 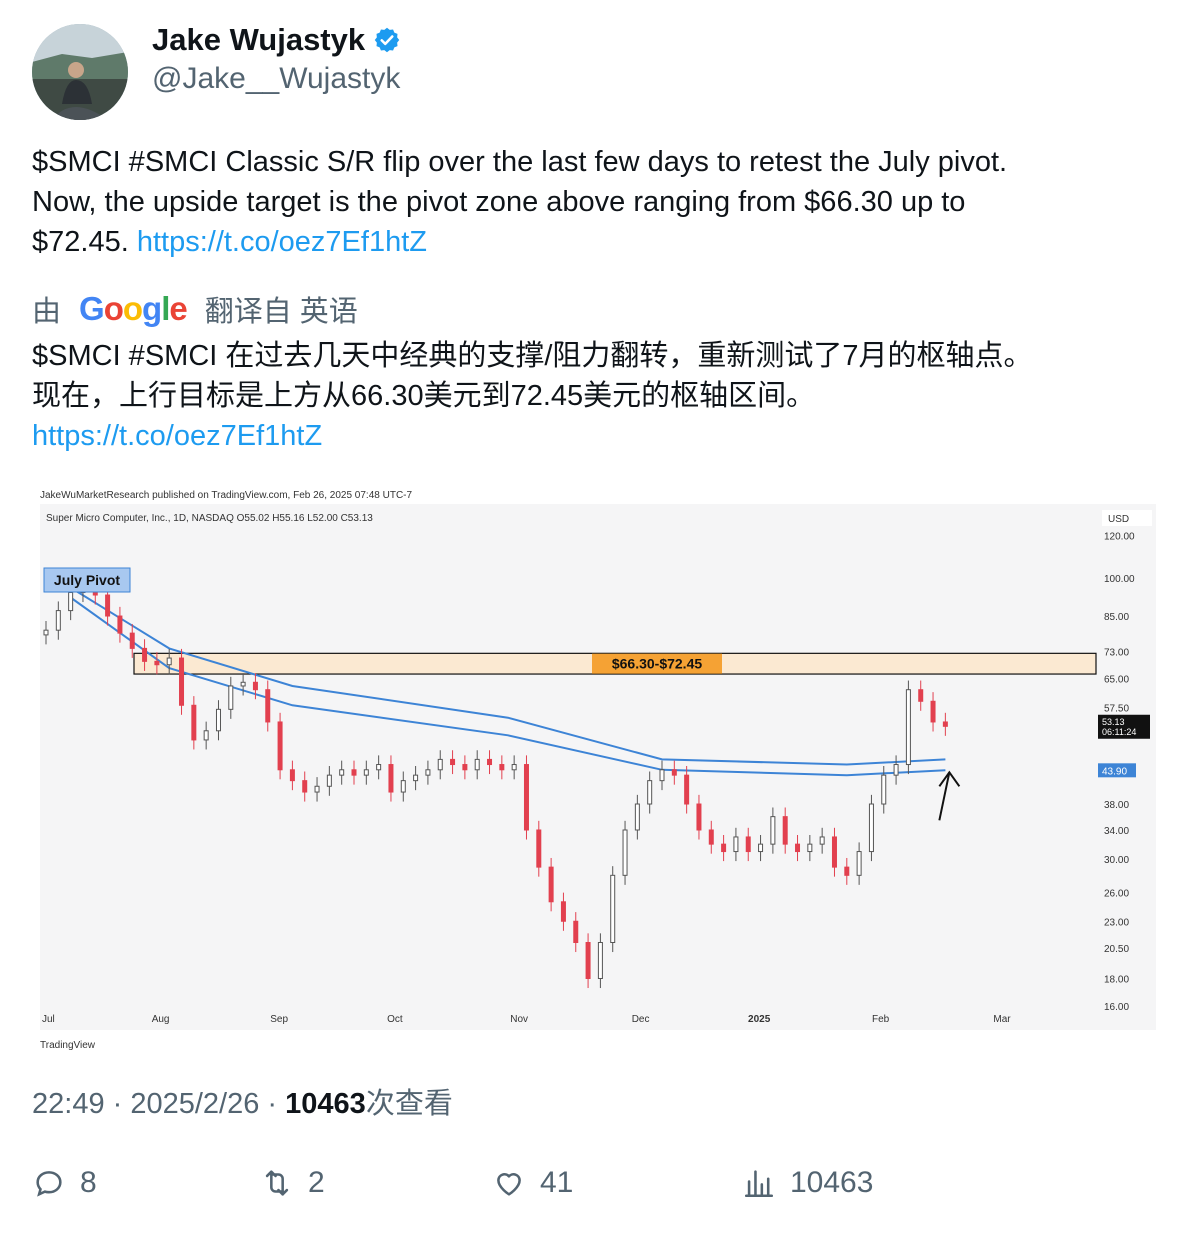 I want to click on y-tick-label: 20.50, so click(x=1116, y=949).